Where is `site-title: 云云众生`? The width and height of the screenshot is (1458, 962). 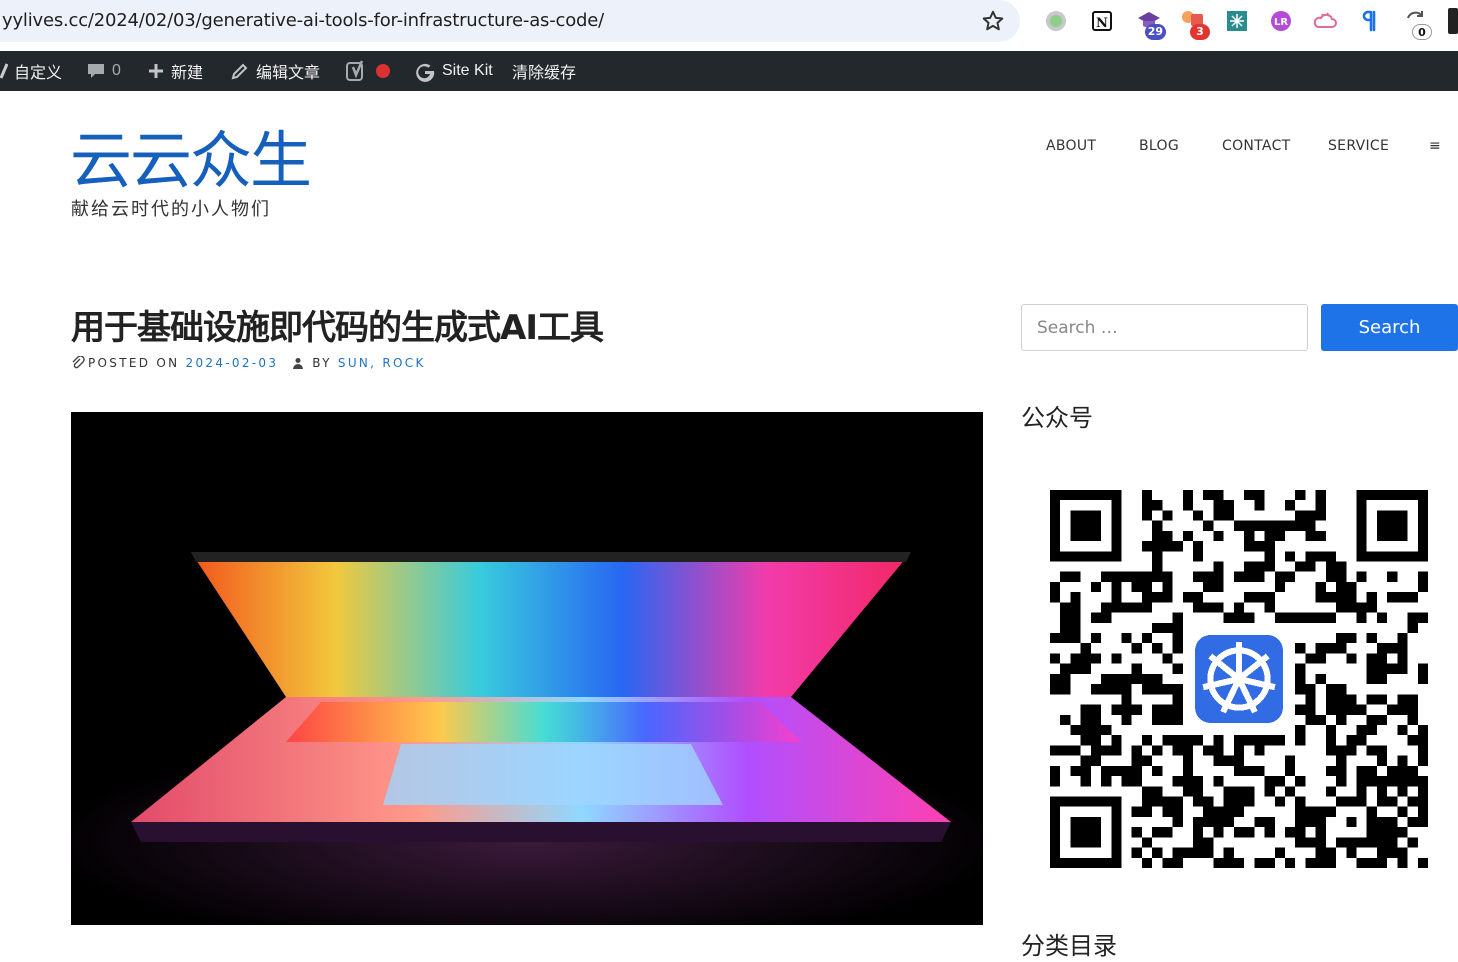 site-title: 云云众生 is located at coordinates (191, 161).